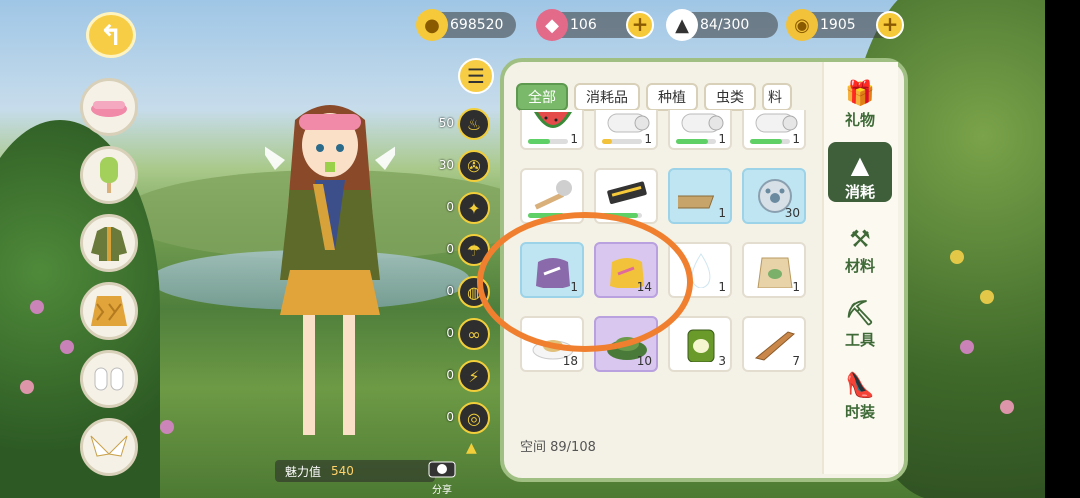 Image resolution: width=1080 pixels, height=498 pixels. I want to click on material-icon: ⚒, so click(860, 239).